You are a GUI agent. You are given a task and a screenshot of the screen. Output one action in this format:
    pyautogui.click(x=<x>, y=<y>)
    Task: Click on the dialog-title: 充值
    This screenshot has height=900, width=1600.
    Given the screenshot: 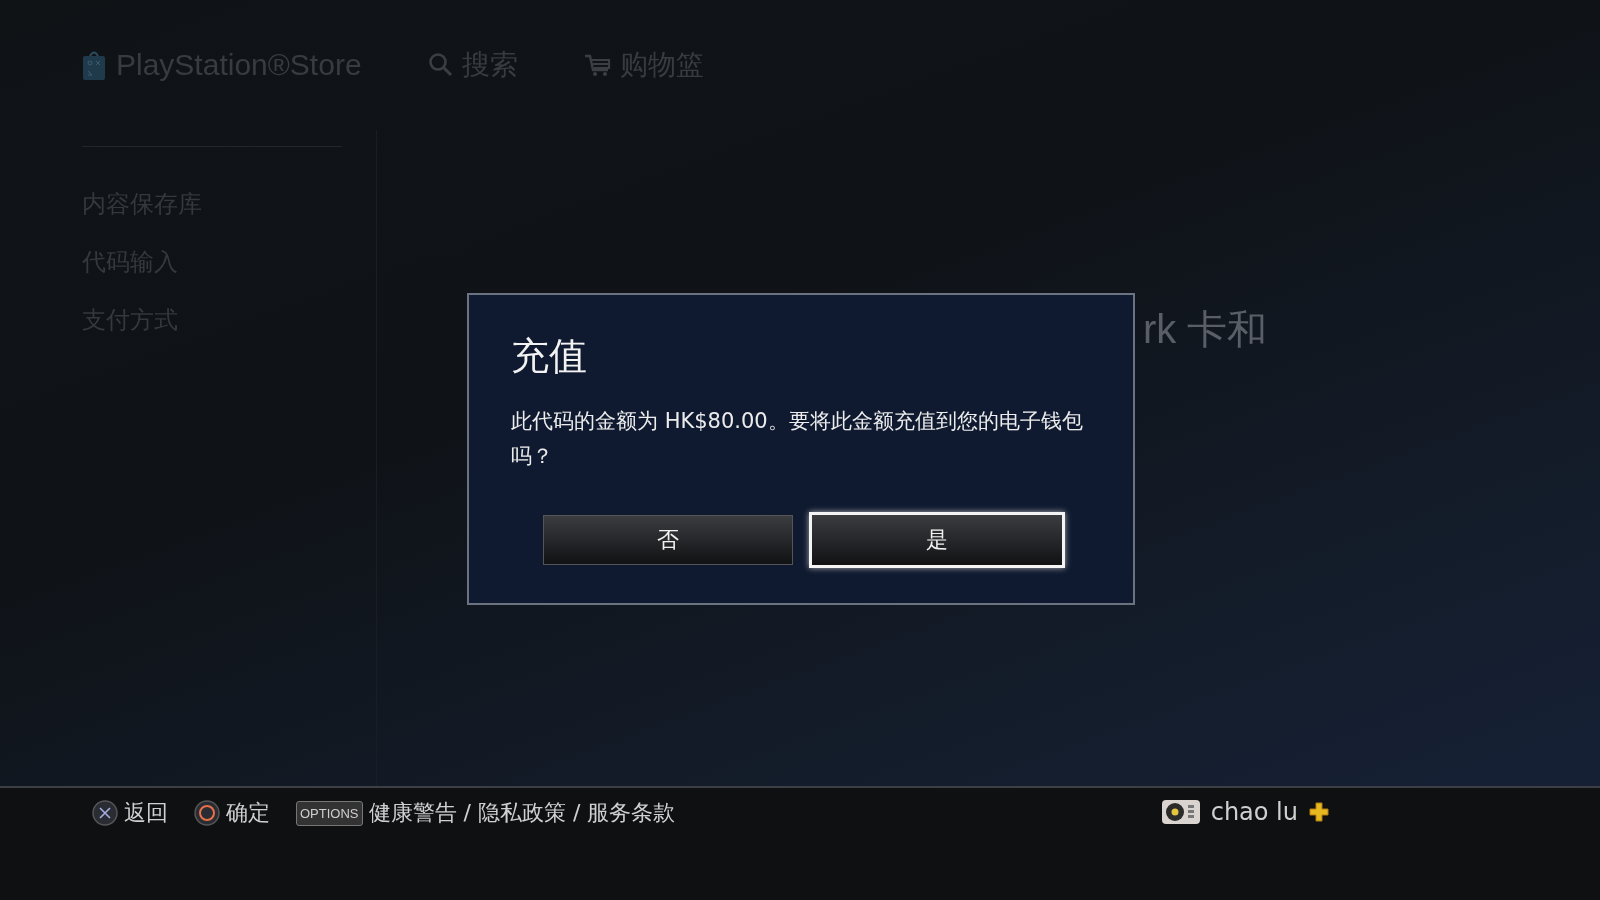 What is the action you would take?
    pyautogui.click(x=549, y=356)
    